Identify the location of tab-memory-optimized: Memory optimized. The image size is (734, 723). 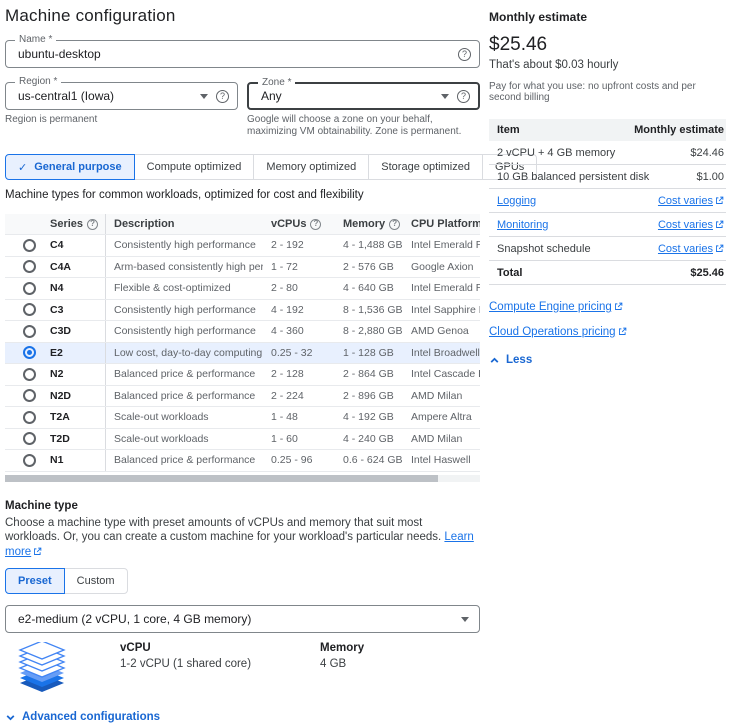
(311, 167).